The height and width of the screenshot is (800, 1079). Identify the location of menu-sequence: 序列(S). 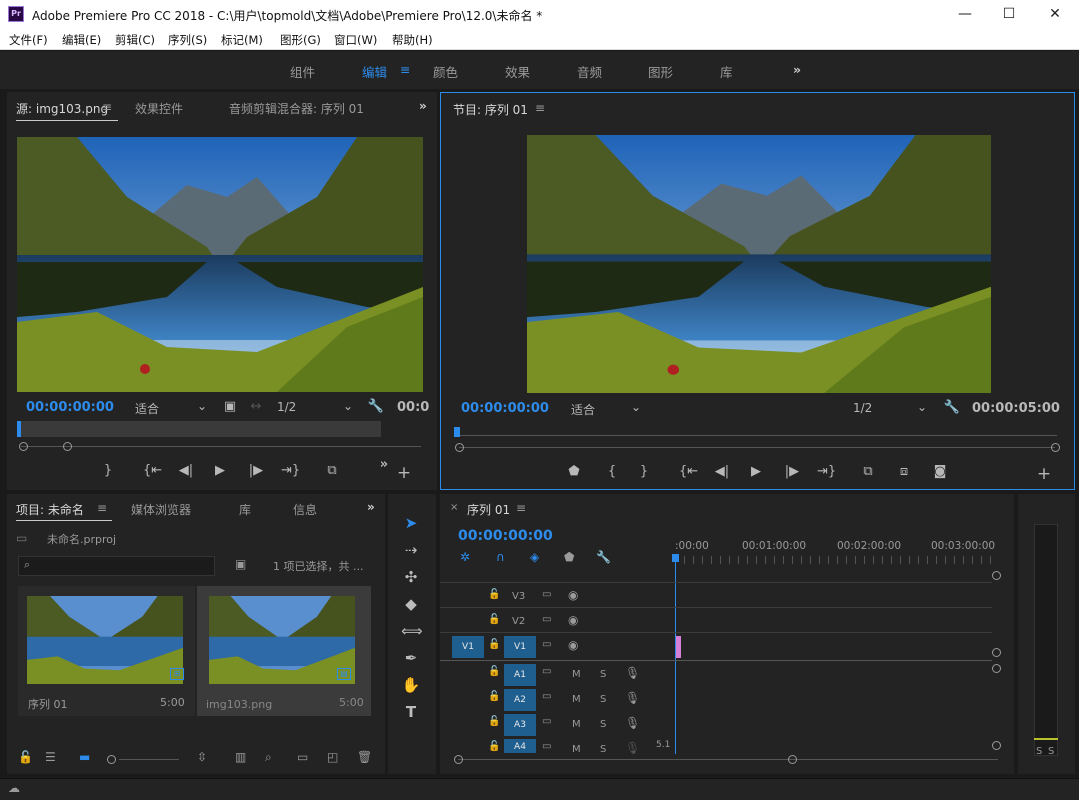
(187, 40).